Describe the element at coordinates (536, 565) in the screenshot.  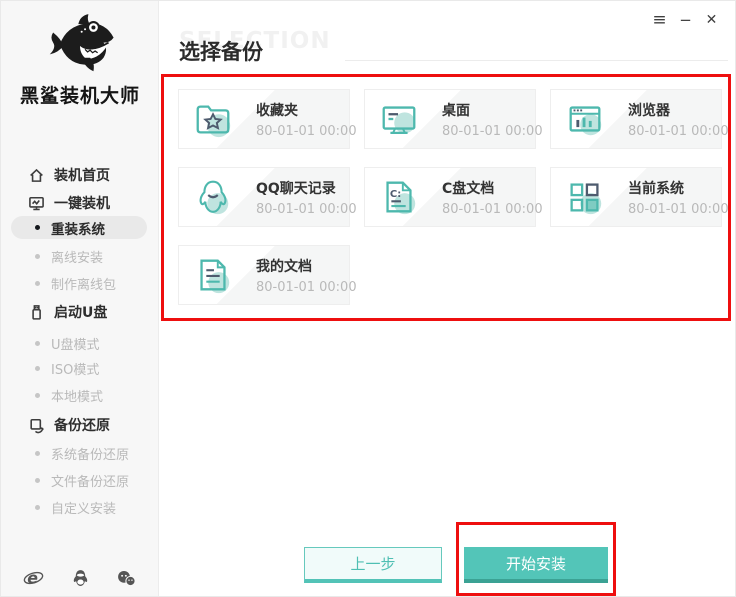
I see `start-install-button: 开始安装` at that location.